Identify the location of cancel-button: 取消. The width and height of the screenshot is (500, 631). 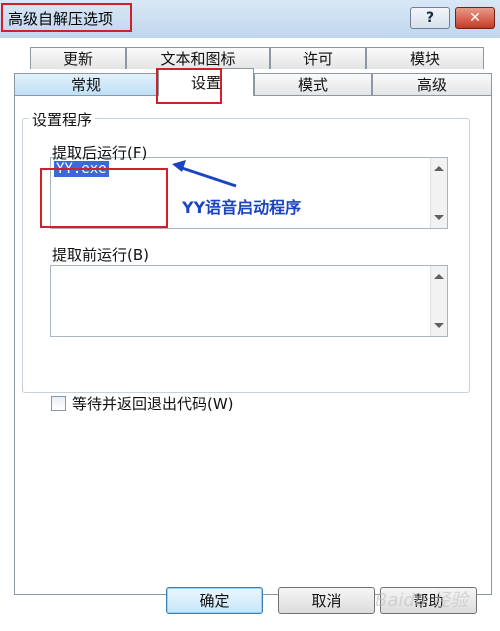
(326, 600).